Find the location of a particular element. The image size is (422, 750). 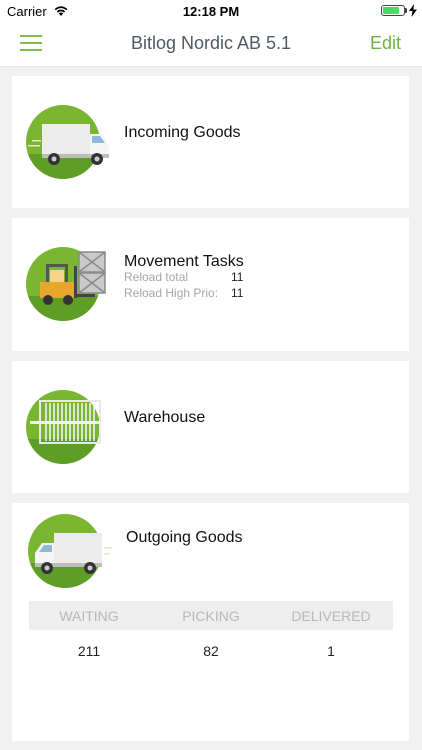

incoming-goods-title: Incoming Goods is located at coordinates (182, 132).